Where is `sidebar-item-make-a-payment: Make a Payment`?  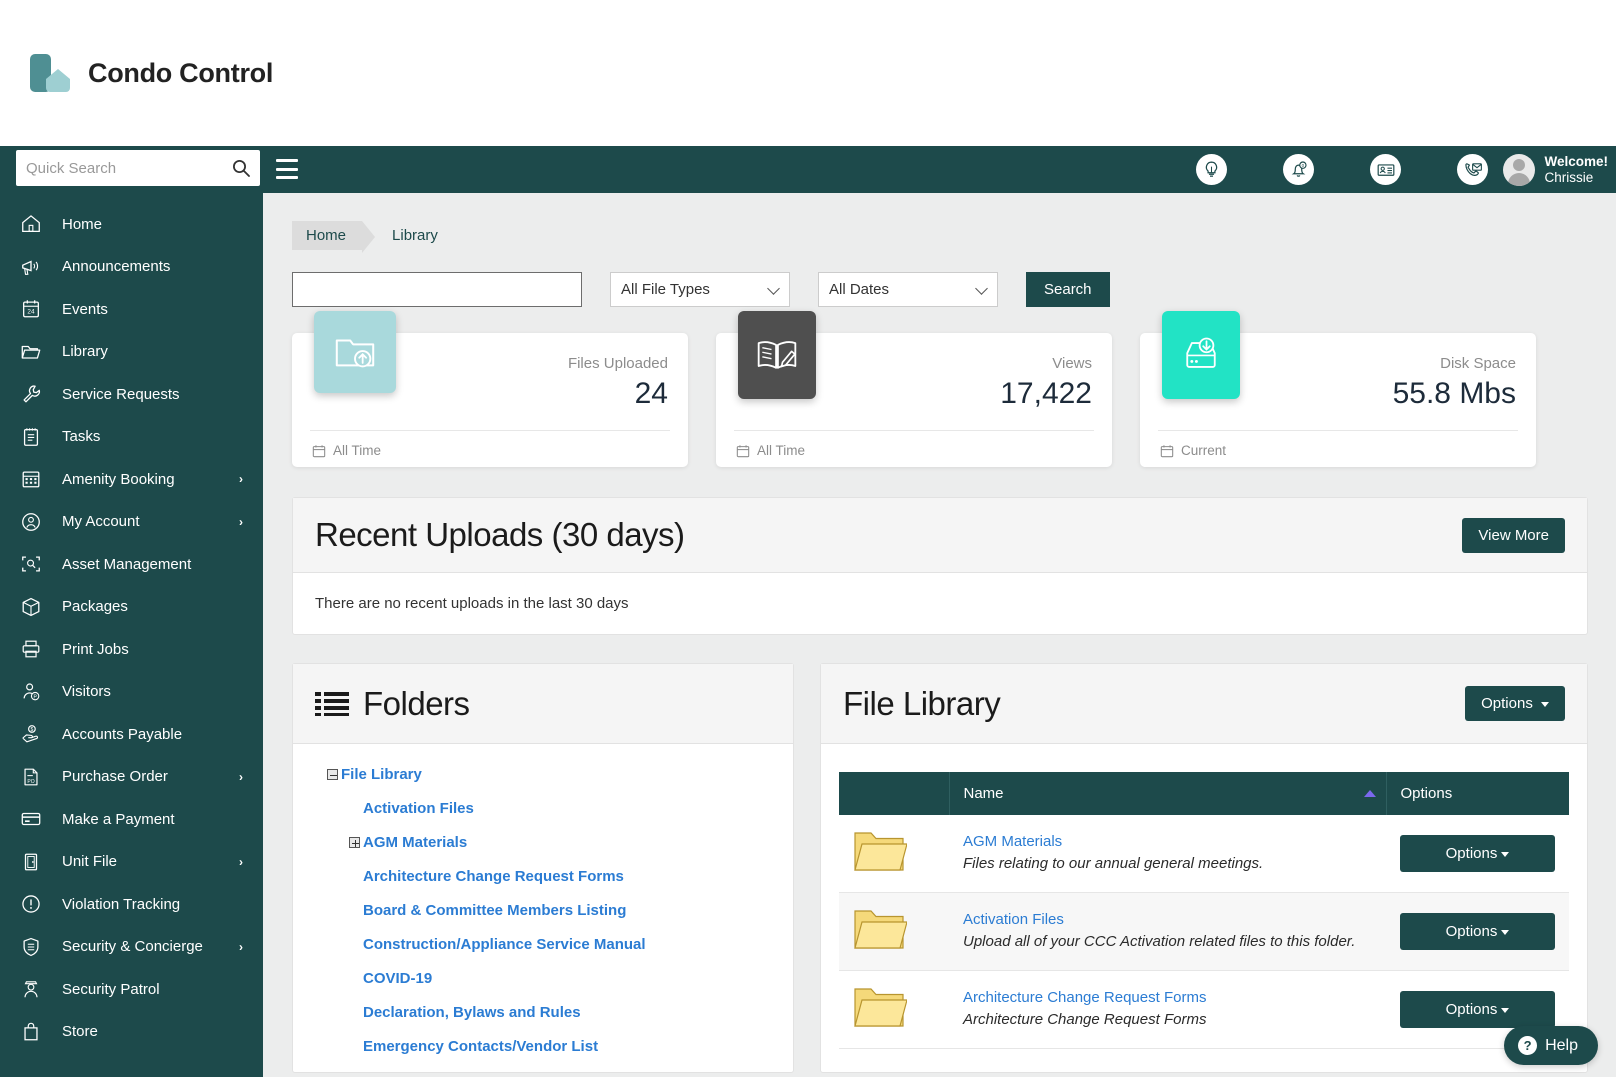 sidebar-item-make-a-payment: Make a Payment is located at coordinates (131, 819).